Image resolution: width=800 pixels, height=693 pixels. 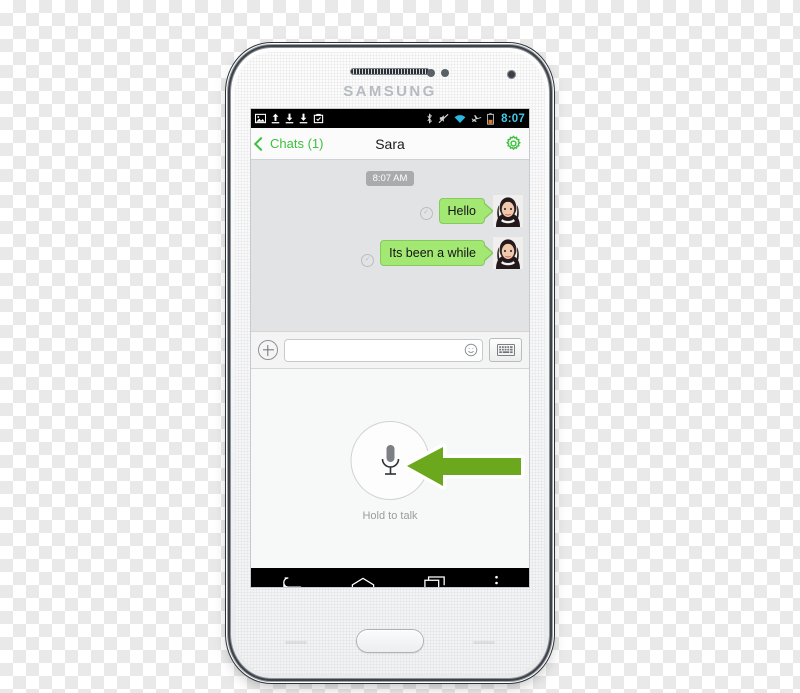 I want to click on green-arrow-left-icon, so click(x=463, y=467).